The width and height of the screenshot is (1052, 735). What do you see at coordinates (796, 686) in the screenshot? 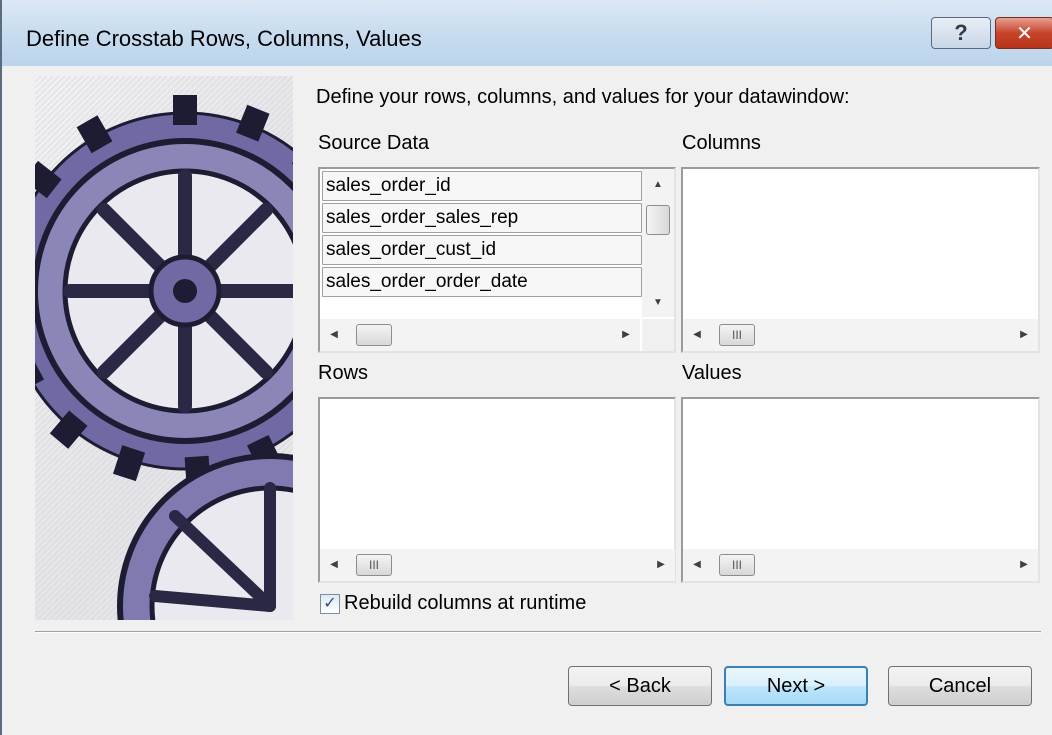
I see `next-button: Next >` at bounding box center [796, 686].